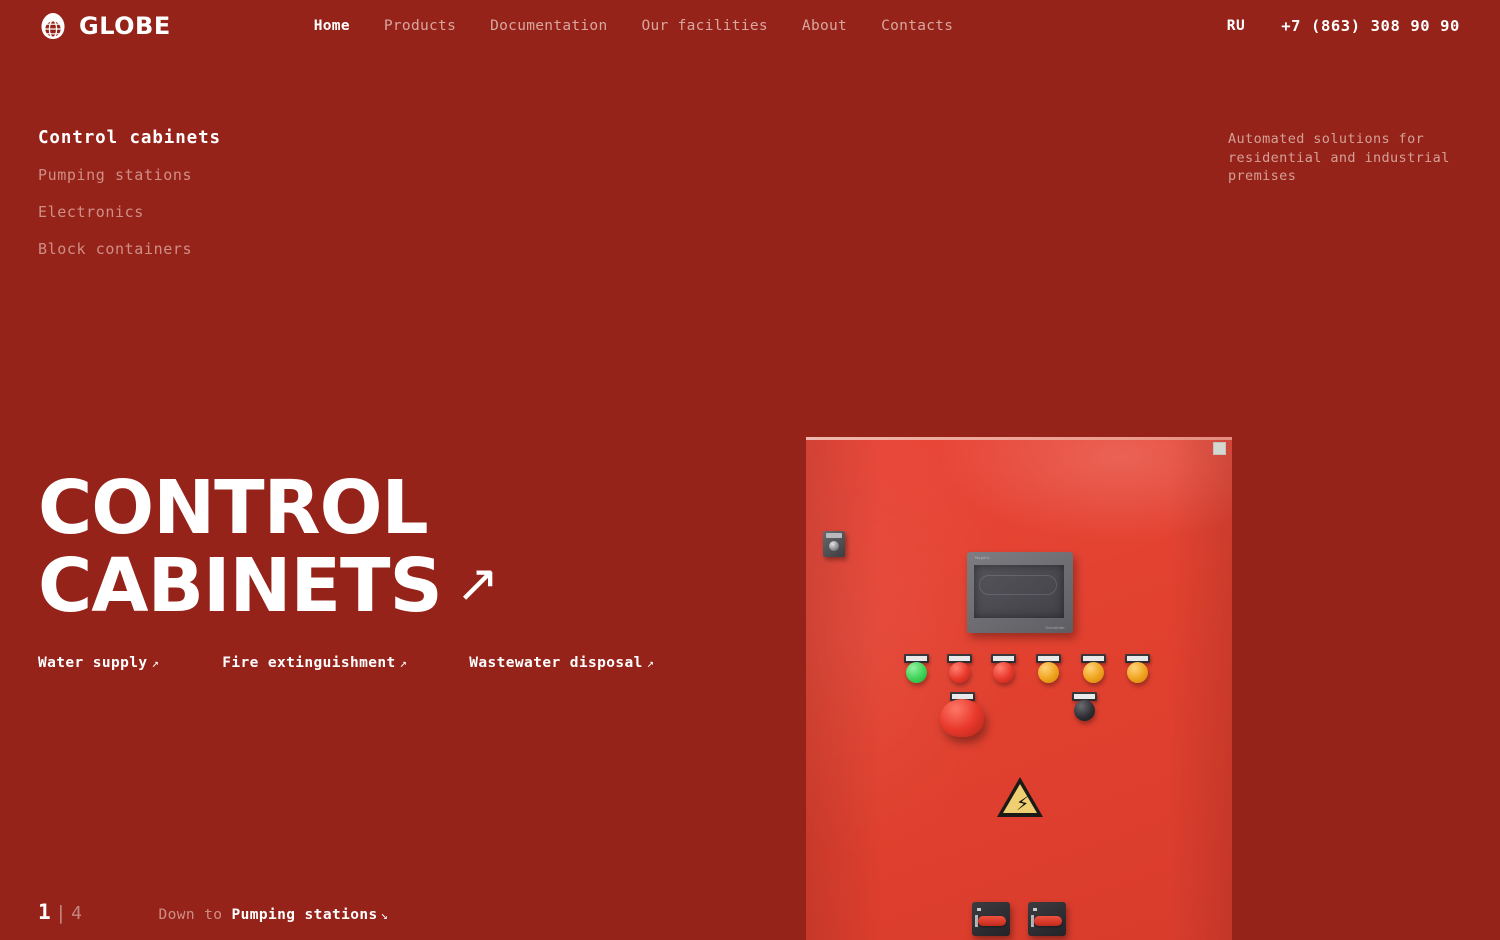 The image size is (1500, 940). I want to click on slide-counter-current: 1, so click(45, 912).